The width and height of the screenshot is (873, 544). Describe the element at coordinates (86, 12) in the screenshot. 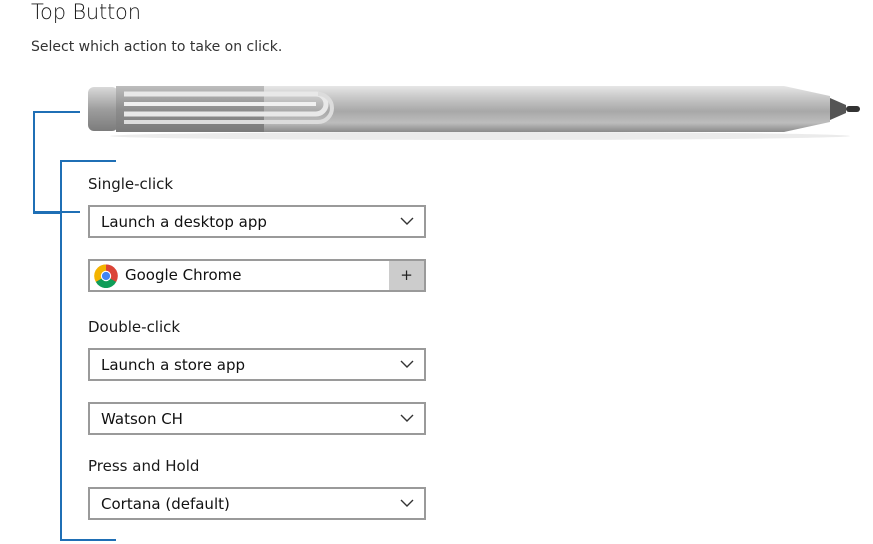

I see `page-title: Top Button` at that location.